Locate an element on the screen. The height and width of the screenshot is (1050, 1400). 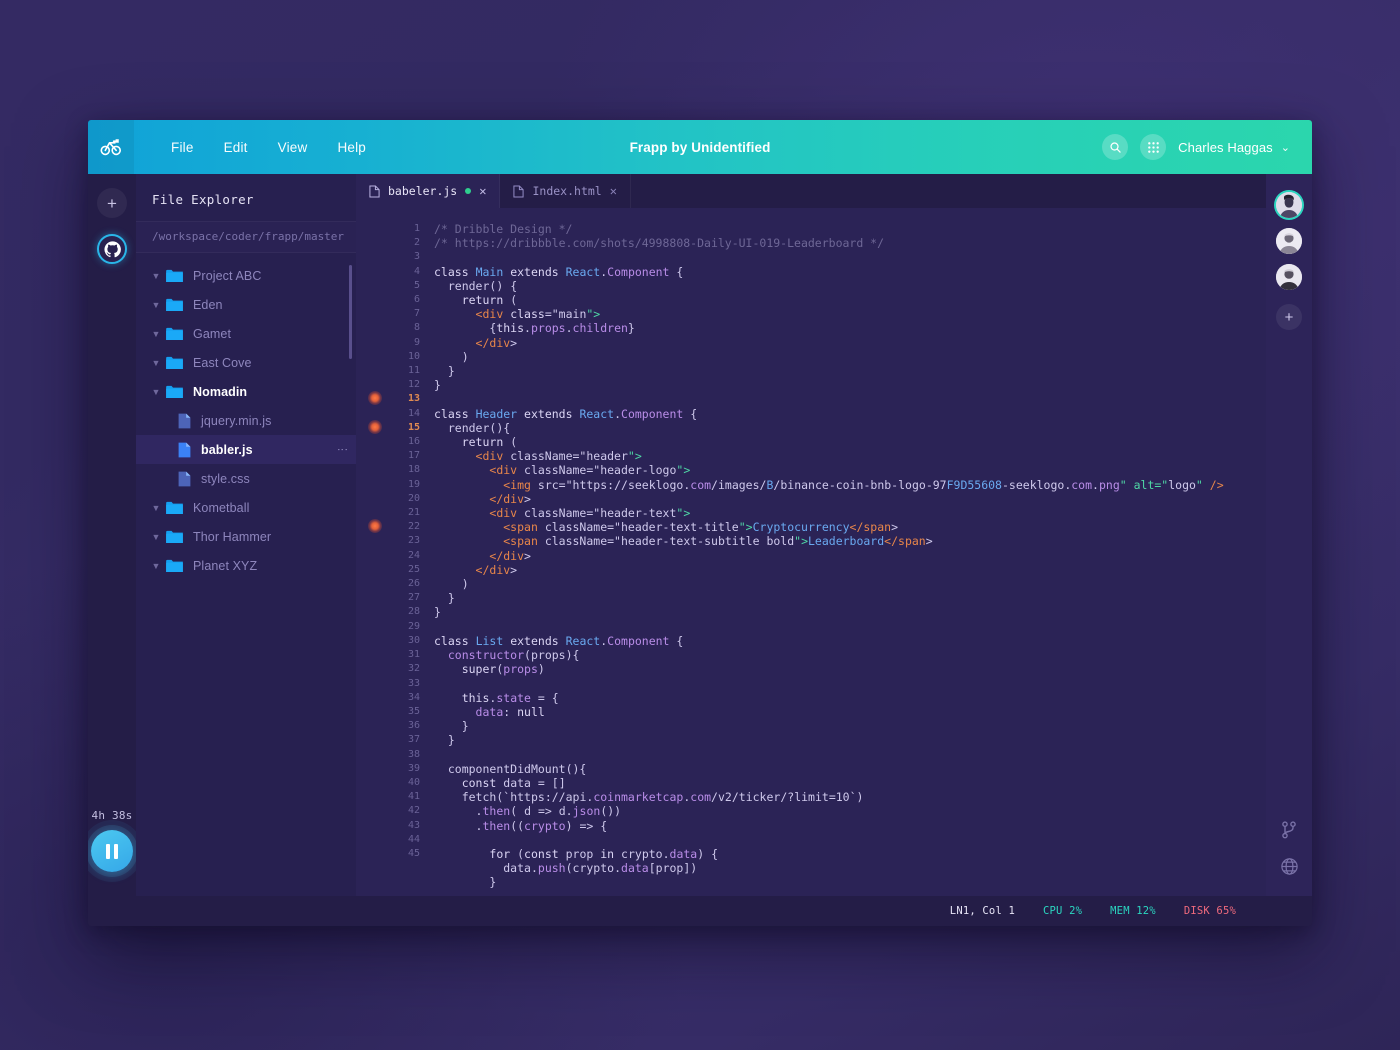
line-number: 2 is located at coordinates (416, 243).